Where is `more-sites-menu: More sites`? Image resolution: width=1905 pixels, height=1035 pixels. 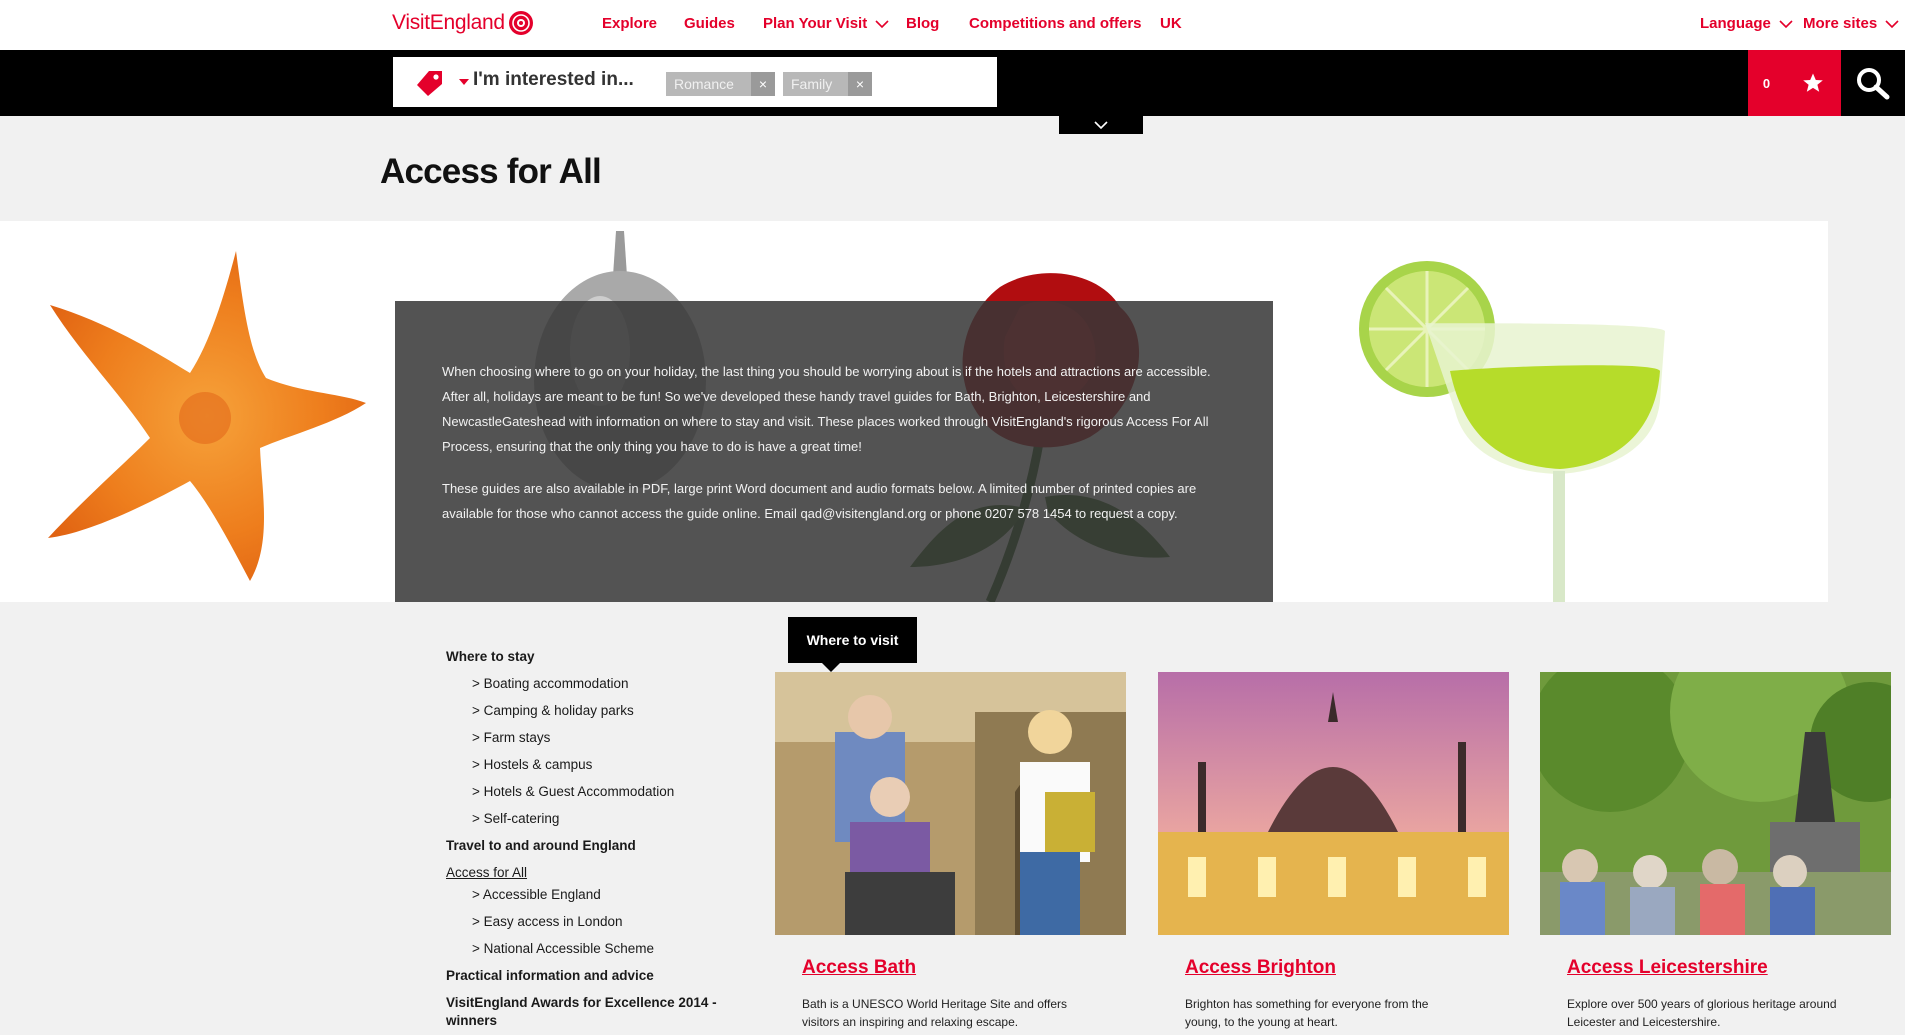 more-sites-menu: More sites is located at coordinates (1851, 23).